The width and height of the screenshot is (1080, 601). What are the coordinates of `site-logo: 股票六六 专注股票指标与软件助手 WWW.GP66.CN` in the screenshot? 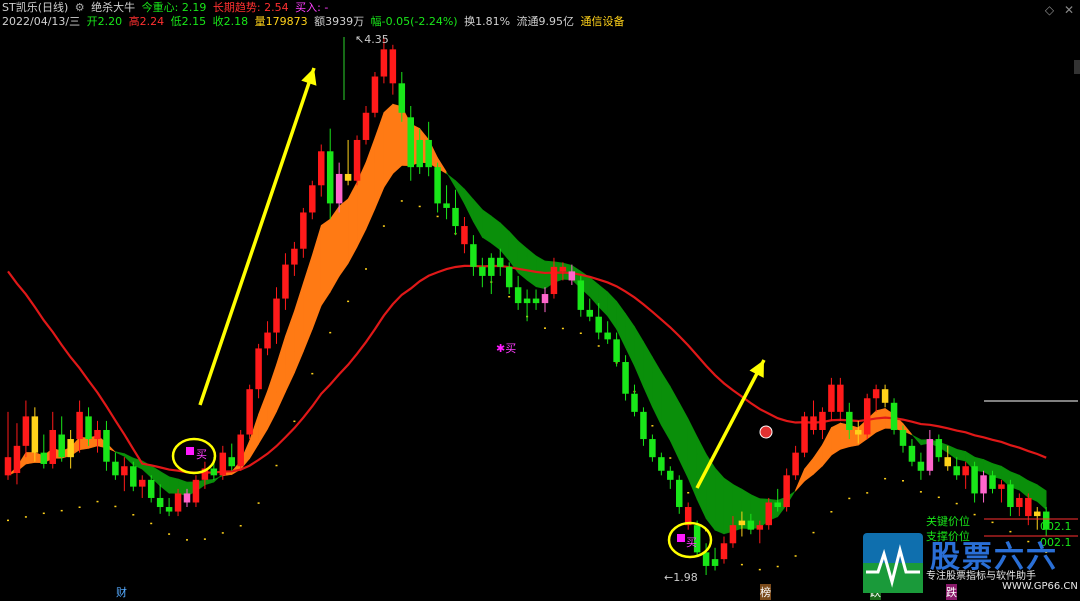 It's located at (970, 565).